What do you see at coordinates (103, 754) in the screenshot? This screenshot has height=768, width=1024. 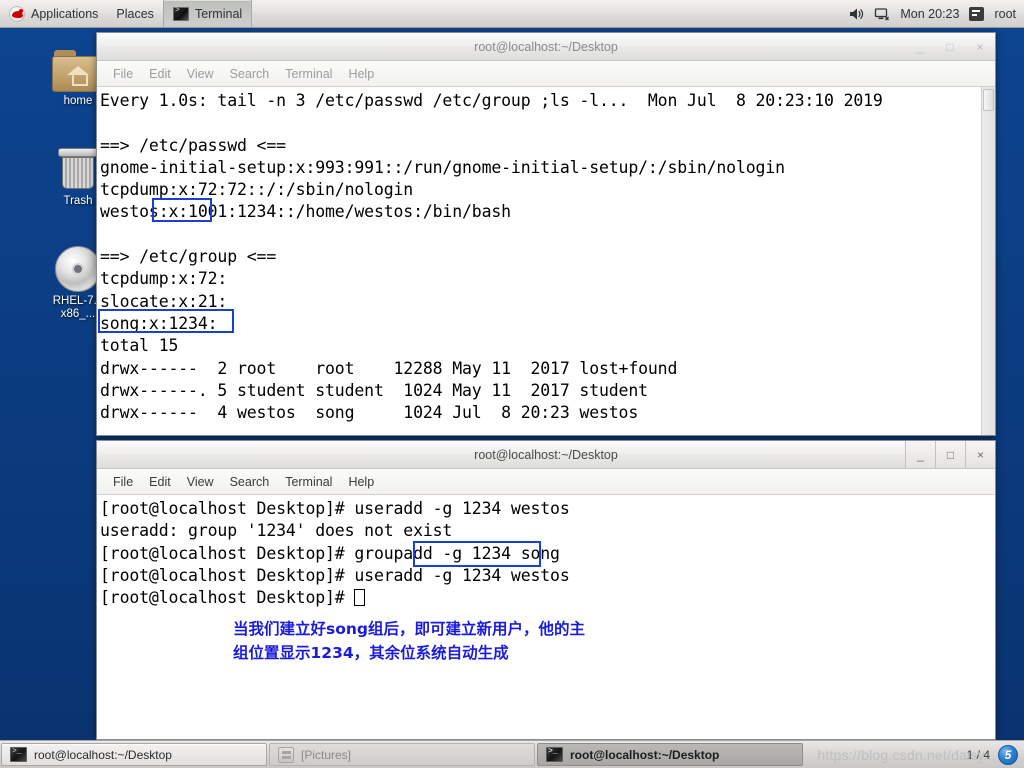 I see `task-terminal-1-label: root@localhost:~/Desktop` at bounding box center [103, 754].